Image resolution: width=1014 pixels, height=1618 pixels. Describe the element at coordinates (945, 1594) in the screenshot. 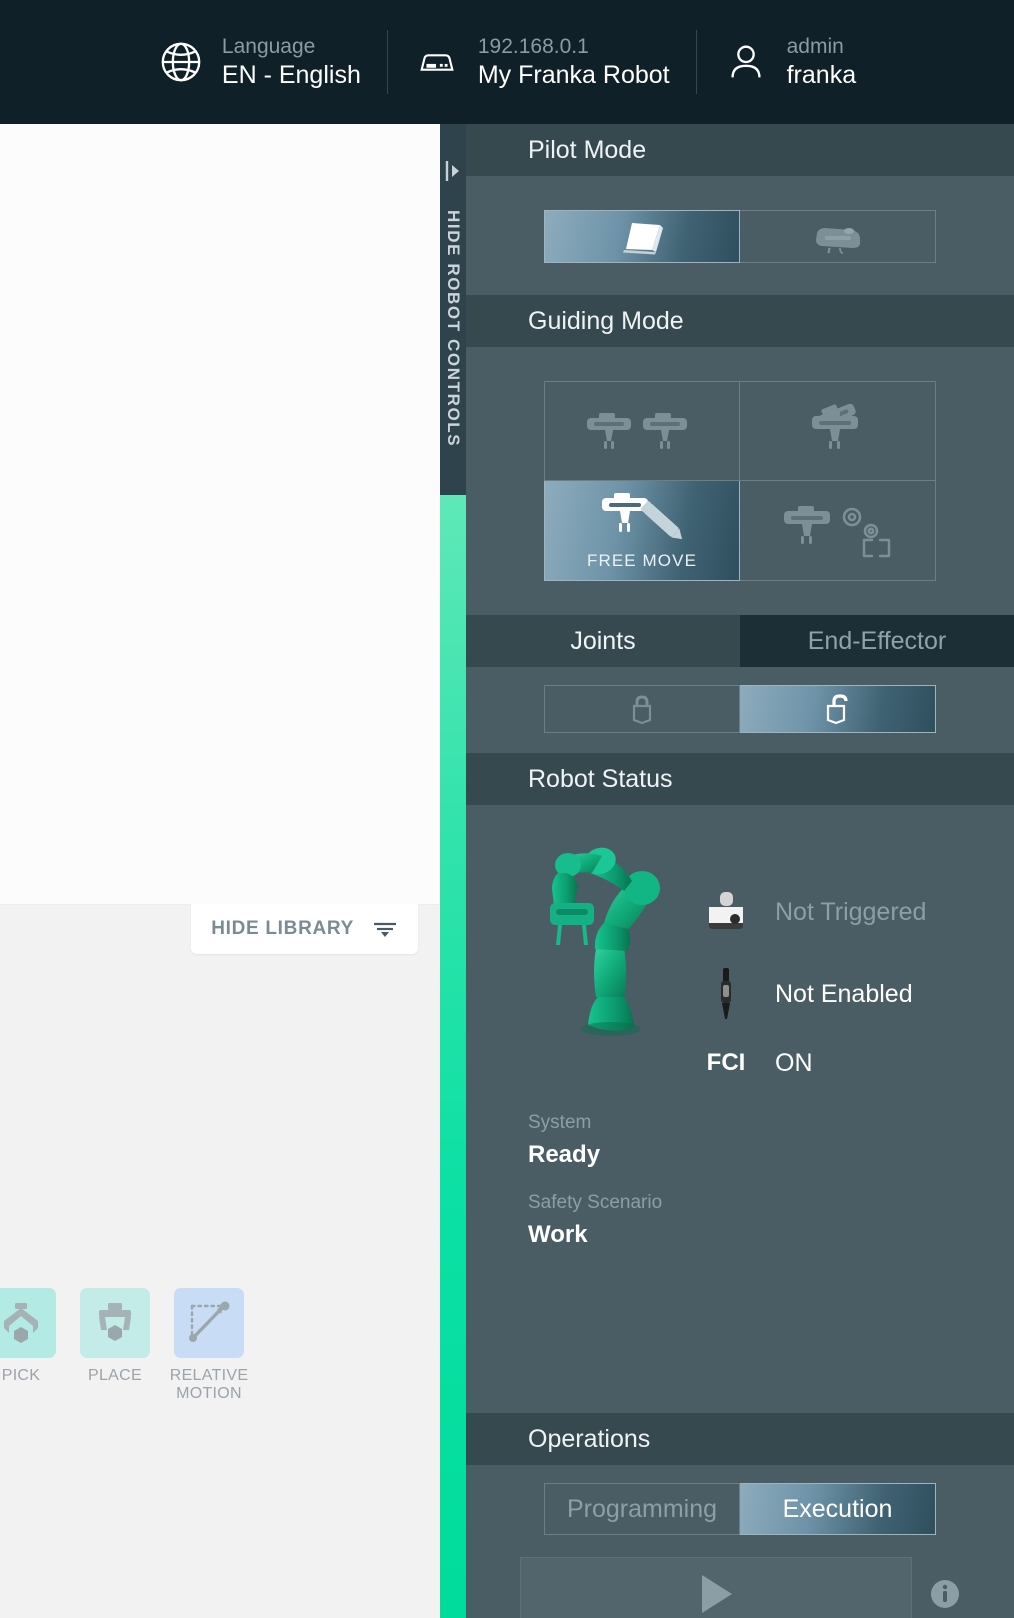

I see `info-button` at that location.